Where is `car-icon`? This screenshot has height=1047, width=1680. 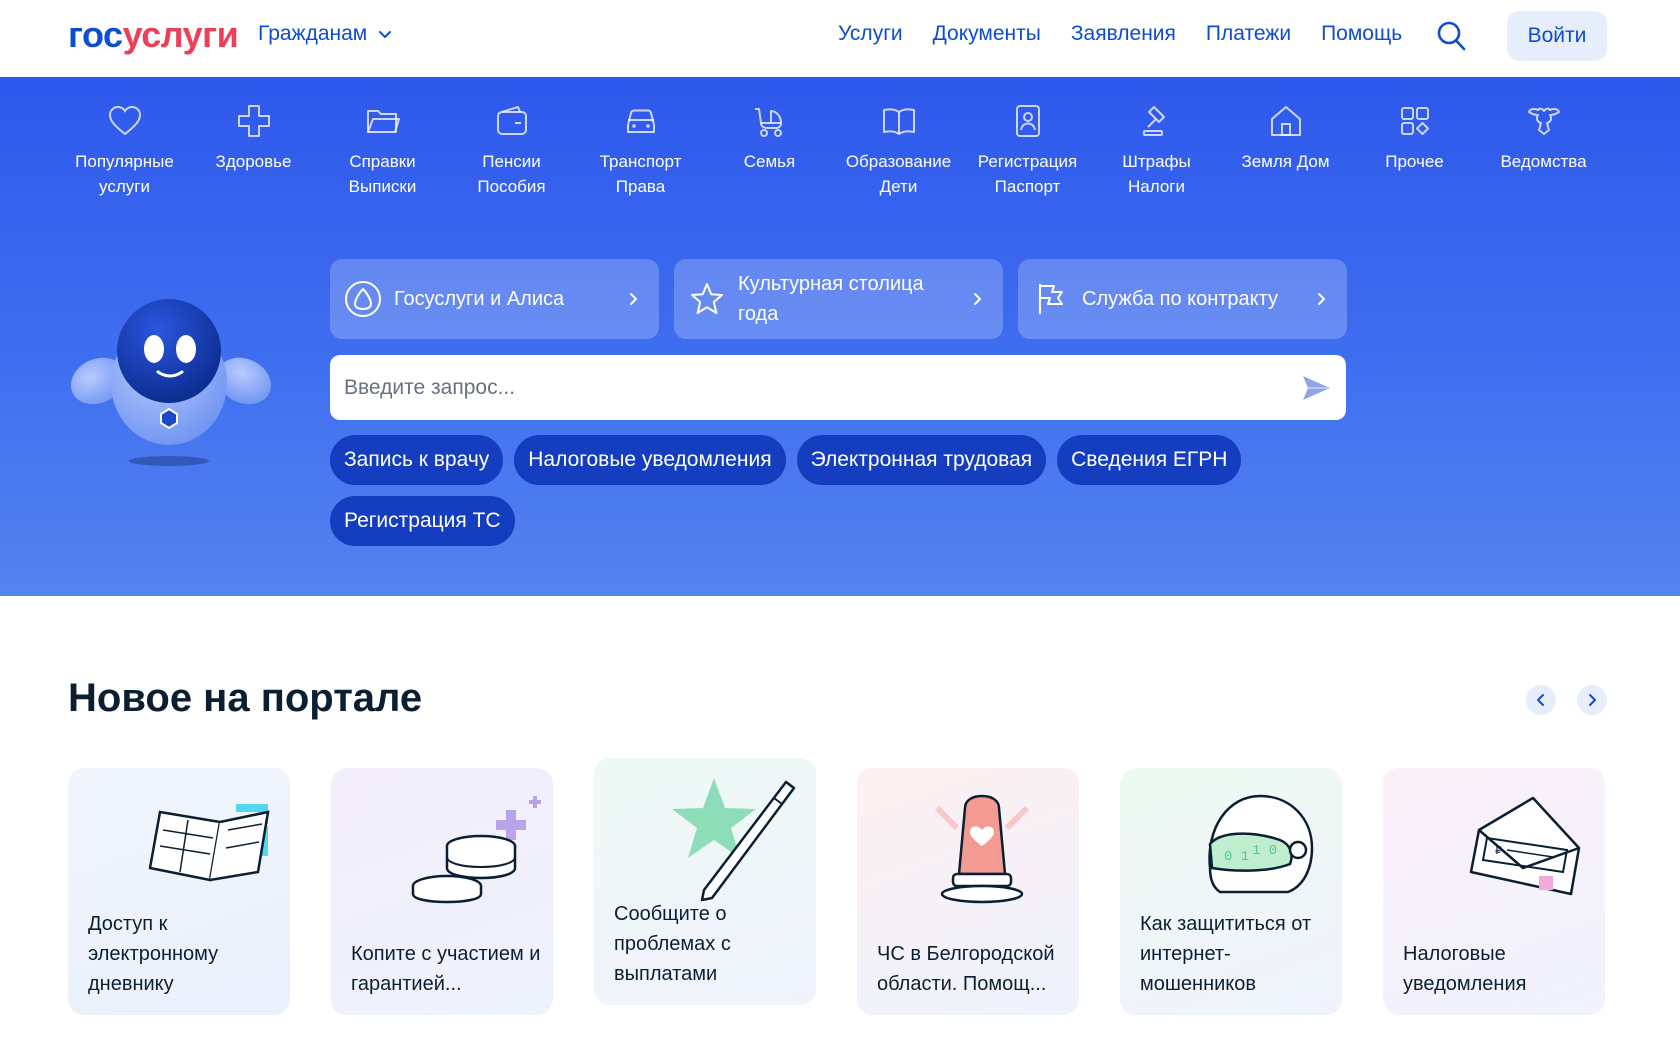
car-icon is located at coordinates (640, 121).